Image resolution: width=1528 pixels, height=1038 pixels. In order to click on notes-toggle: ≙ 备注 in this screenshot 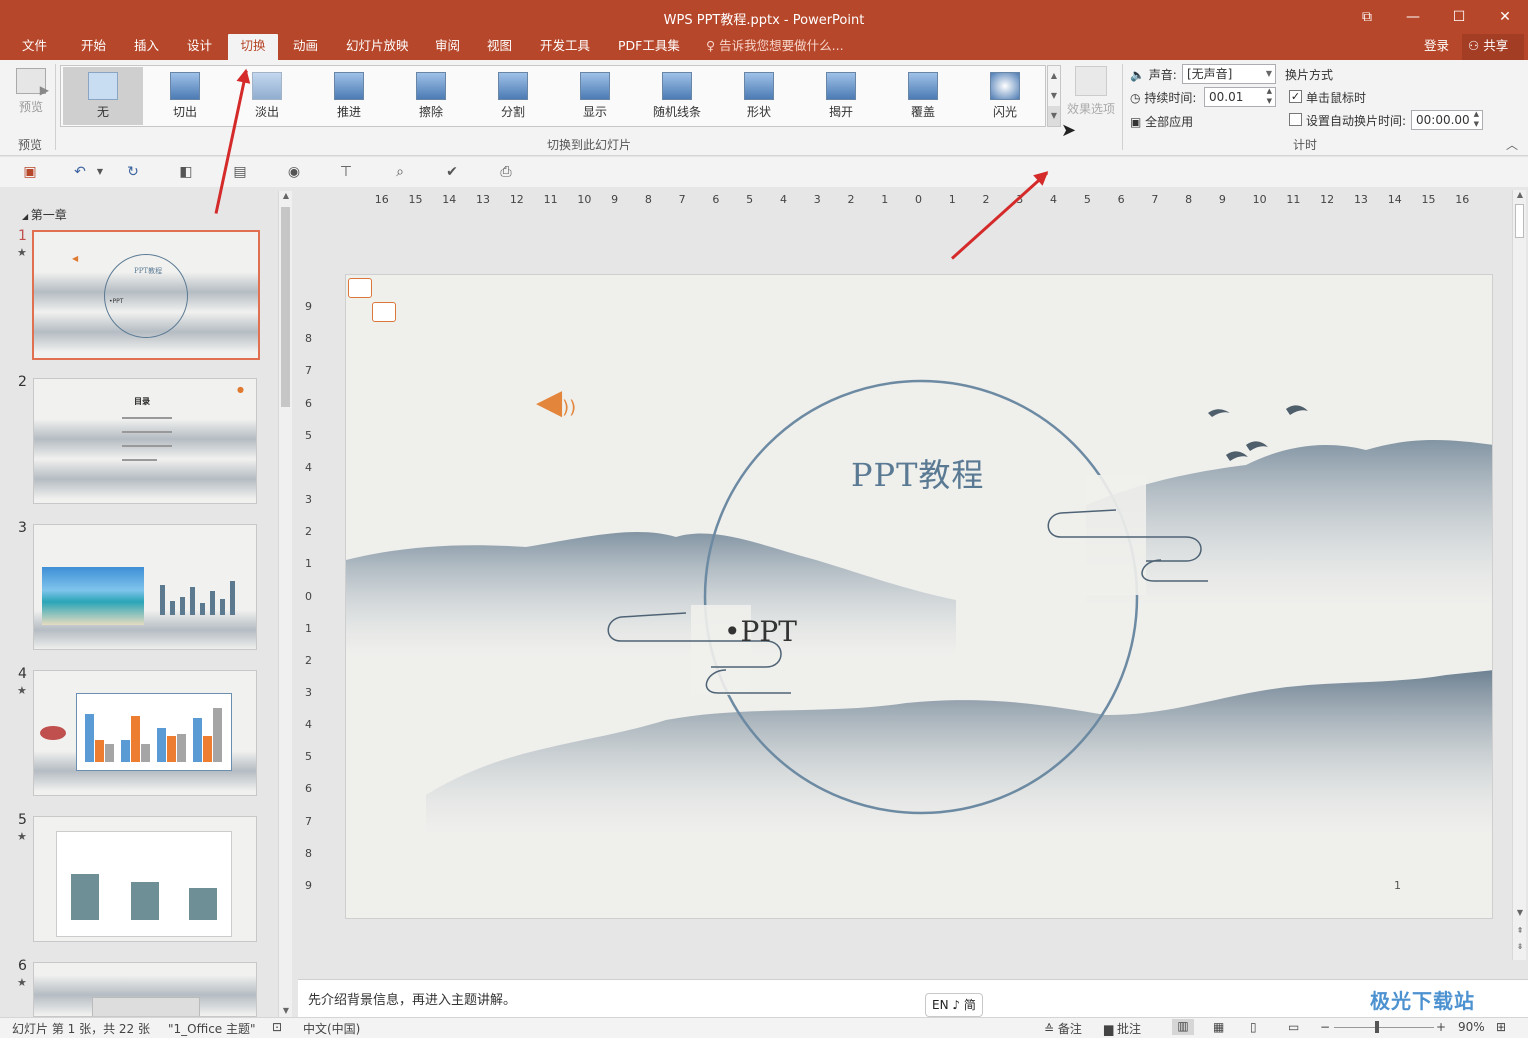, I will do `click(1063, 1028)`.